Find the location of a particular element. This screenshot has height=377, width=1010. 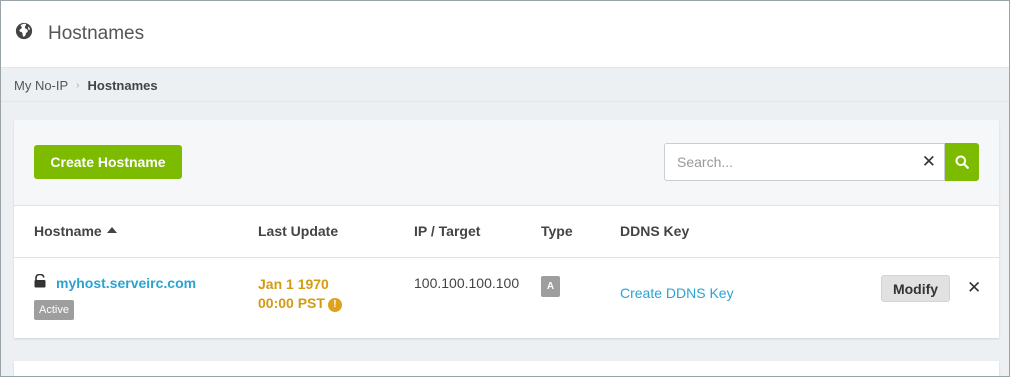

clear-search-icon: ✕ is located at coordinates (929, 162).